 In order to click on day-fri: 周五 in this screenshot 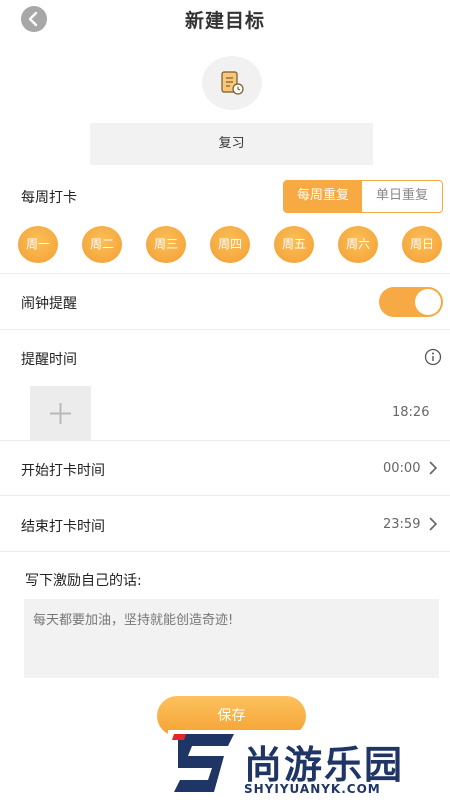, I will do `click(294, 244)`.